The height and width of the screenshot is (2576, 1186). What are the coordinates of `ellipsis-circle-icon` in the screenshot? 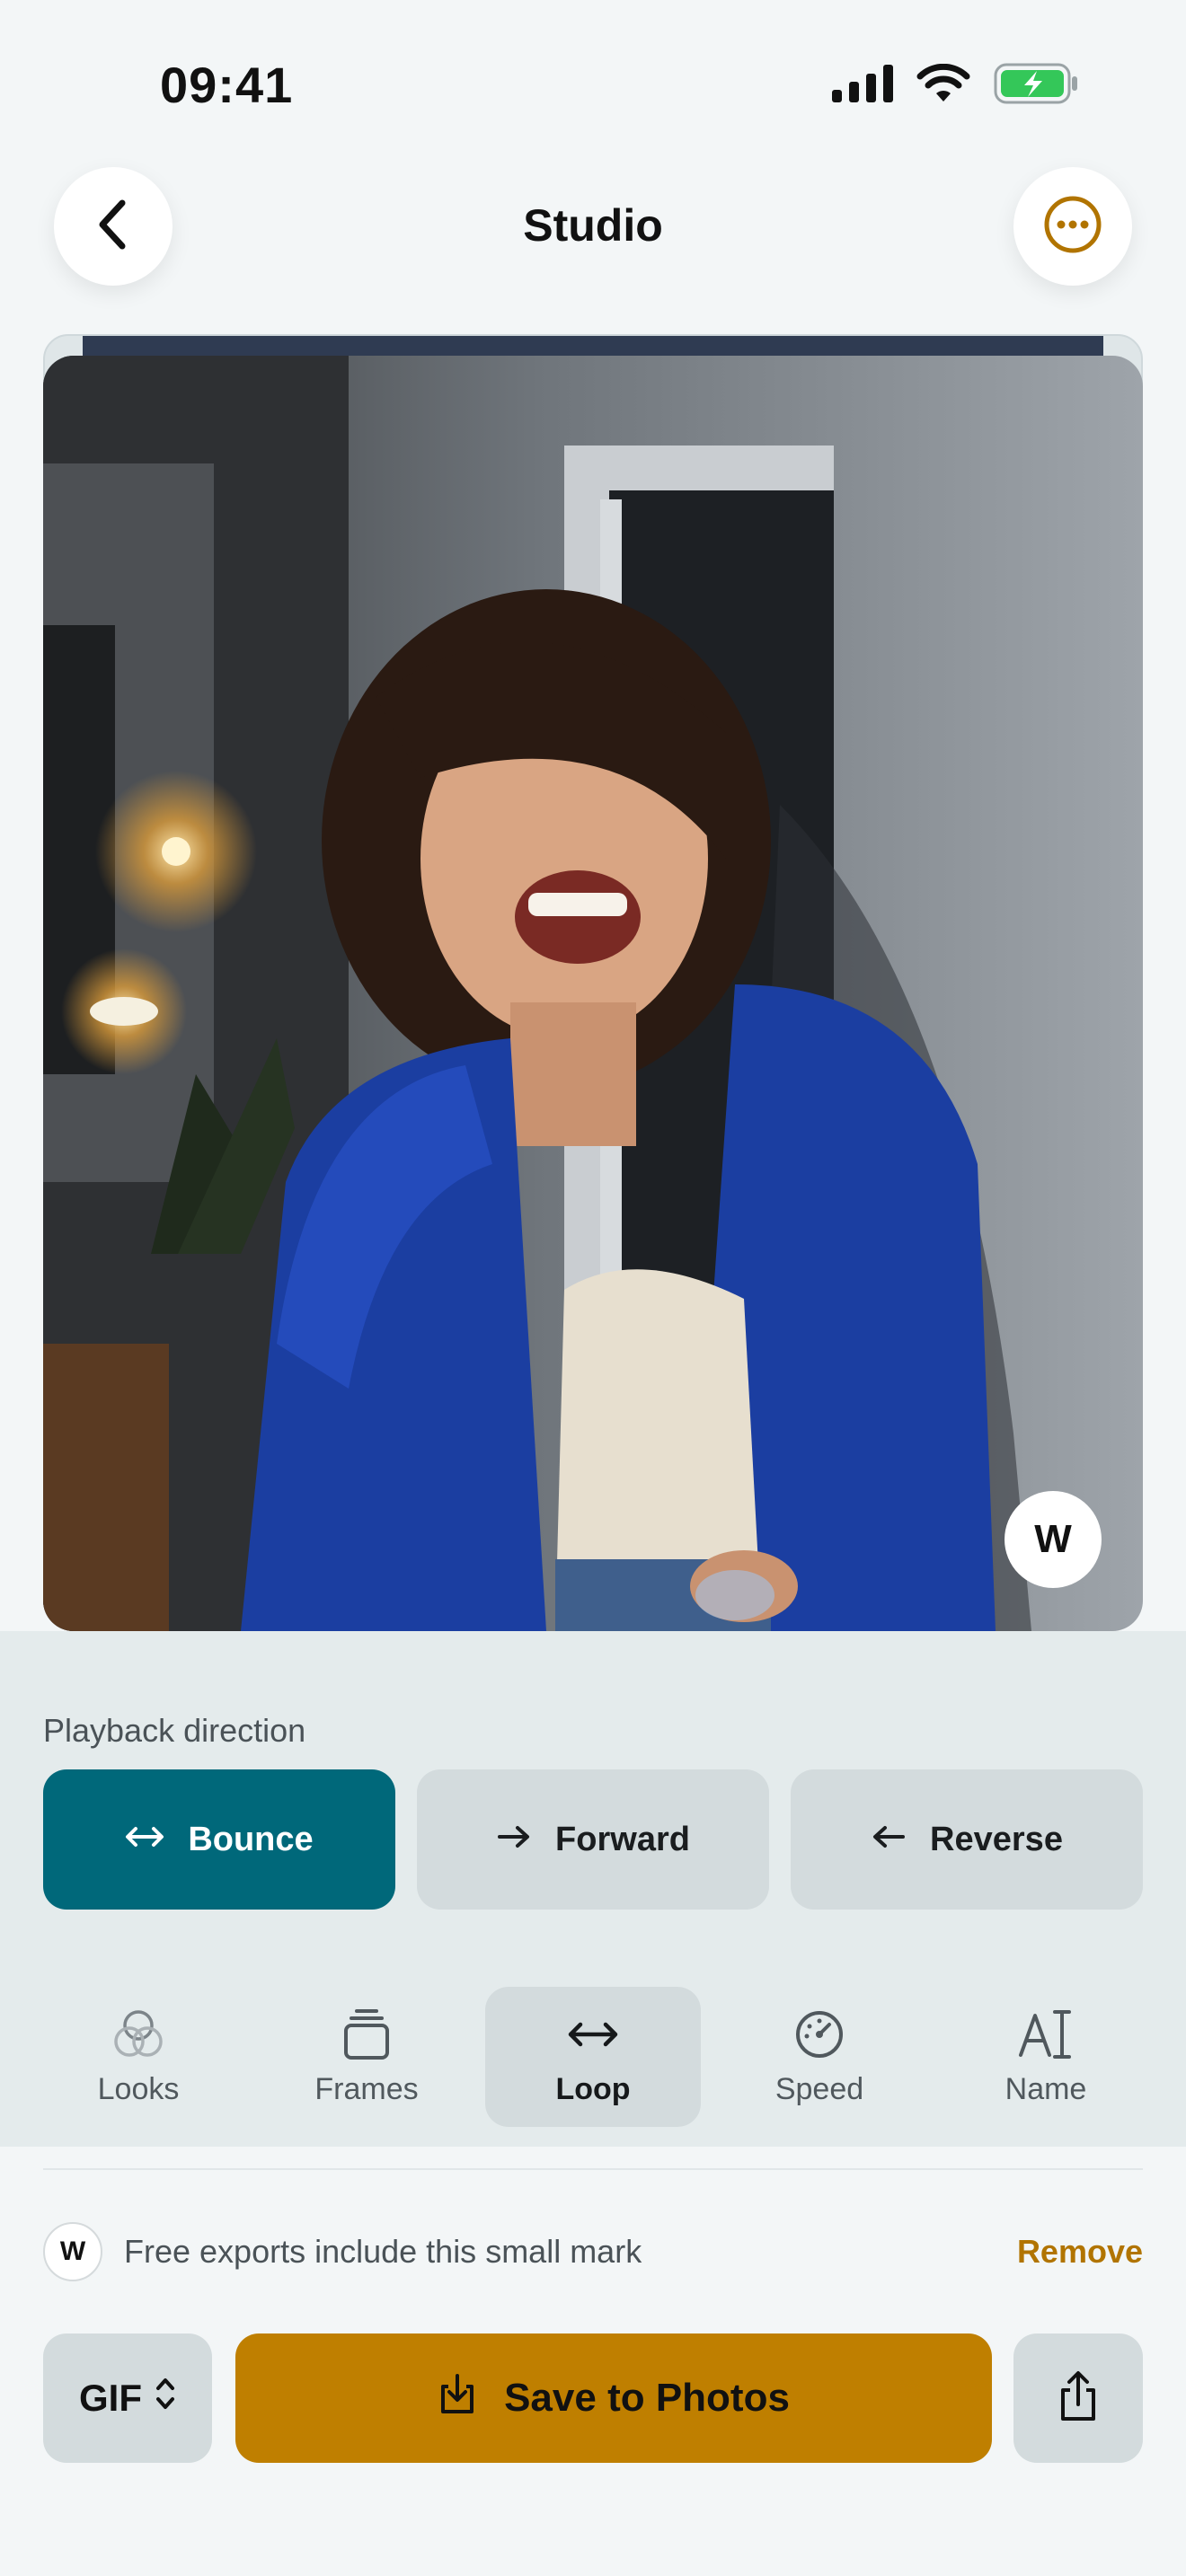 It's located at (1072, 227).